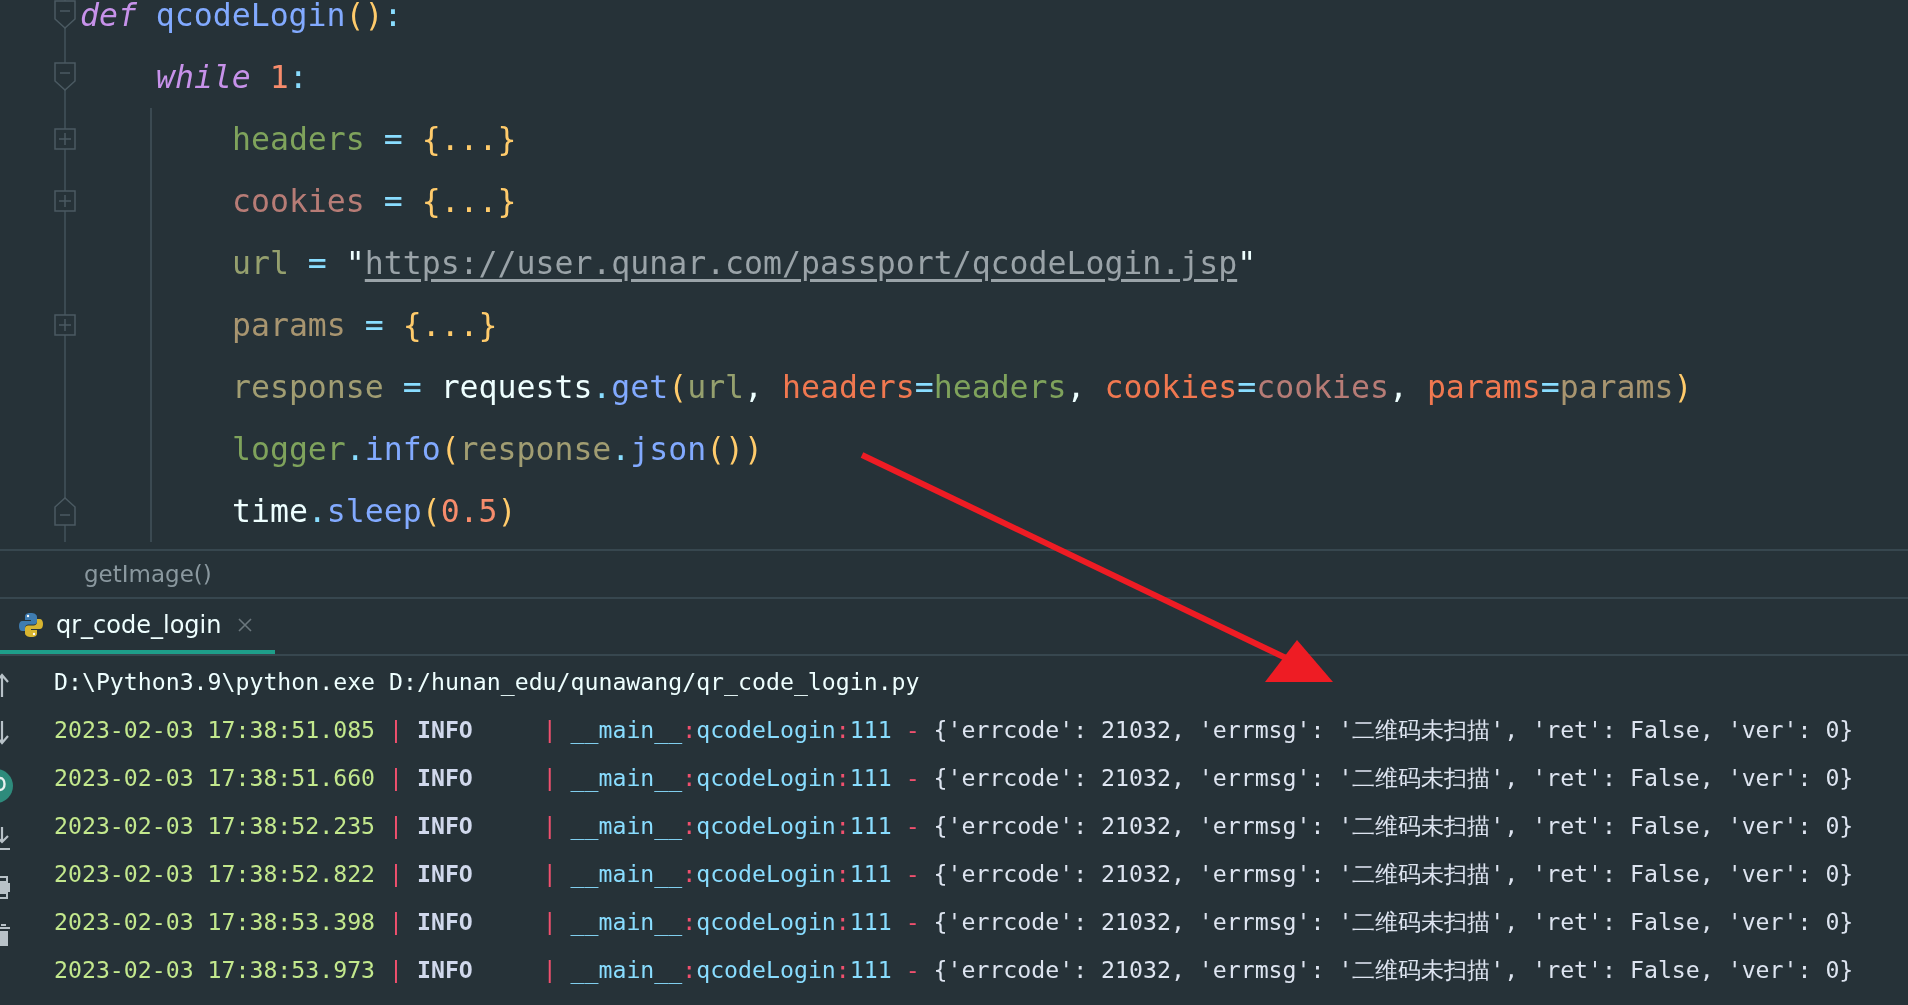  I want to click on code-line: def qcodeLogin():, so click(241, 17).